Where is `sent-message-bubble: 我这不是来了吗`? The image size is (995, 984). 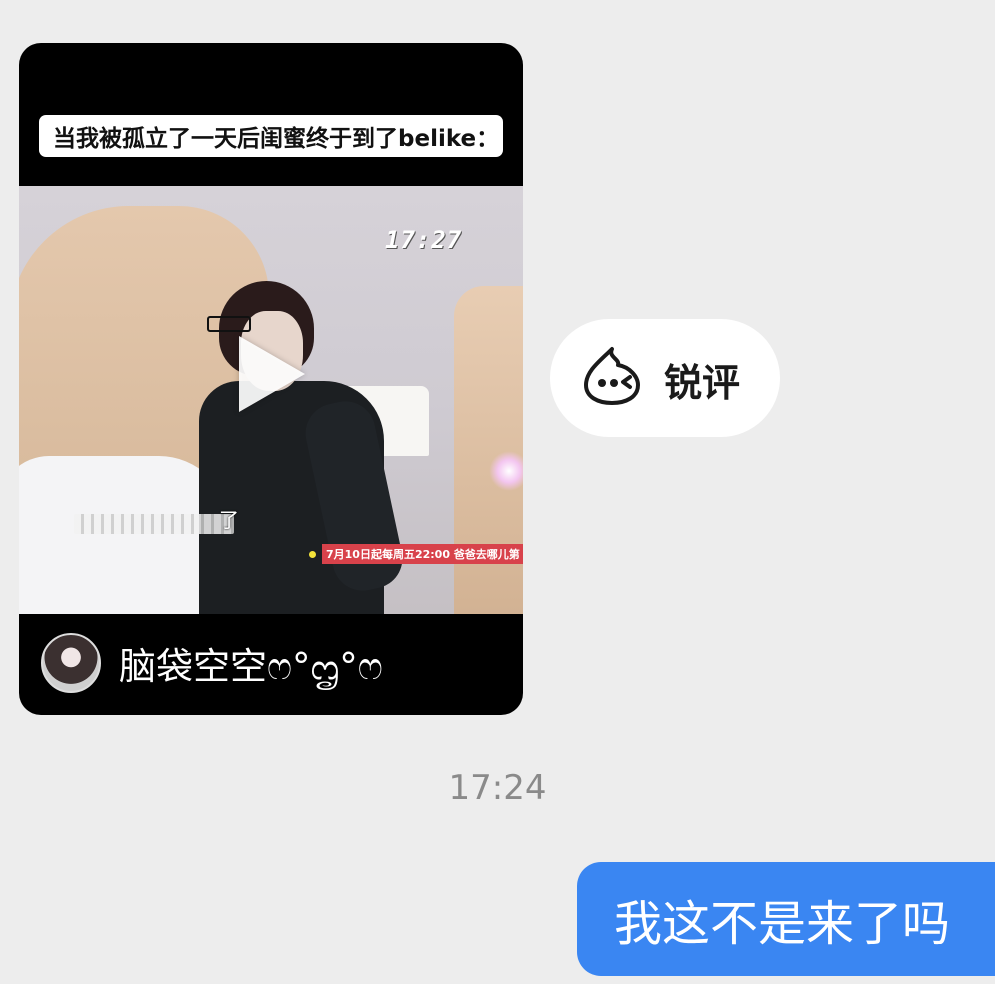
sent-message-bubble: 我这不是来了吗 is located at coordinates (786, 919).